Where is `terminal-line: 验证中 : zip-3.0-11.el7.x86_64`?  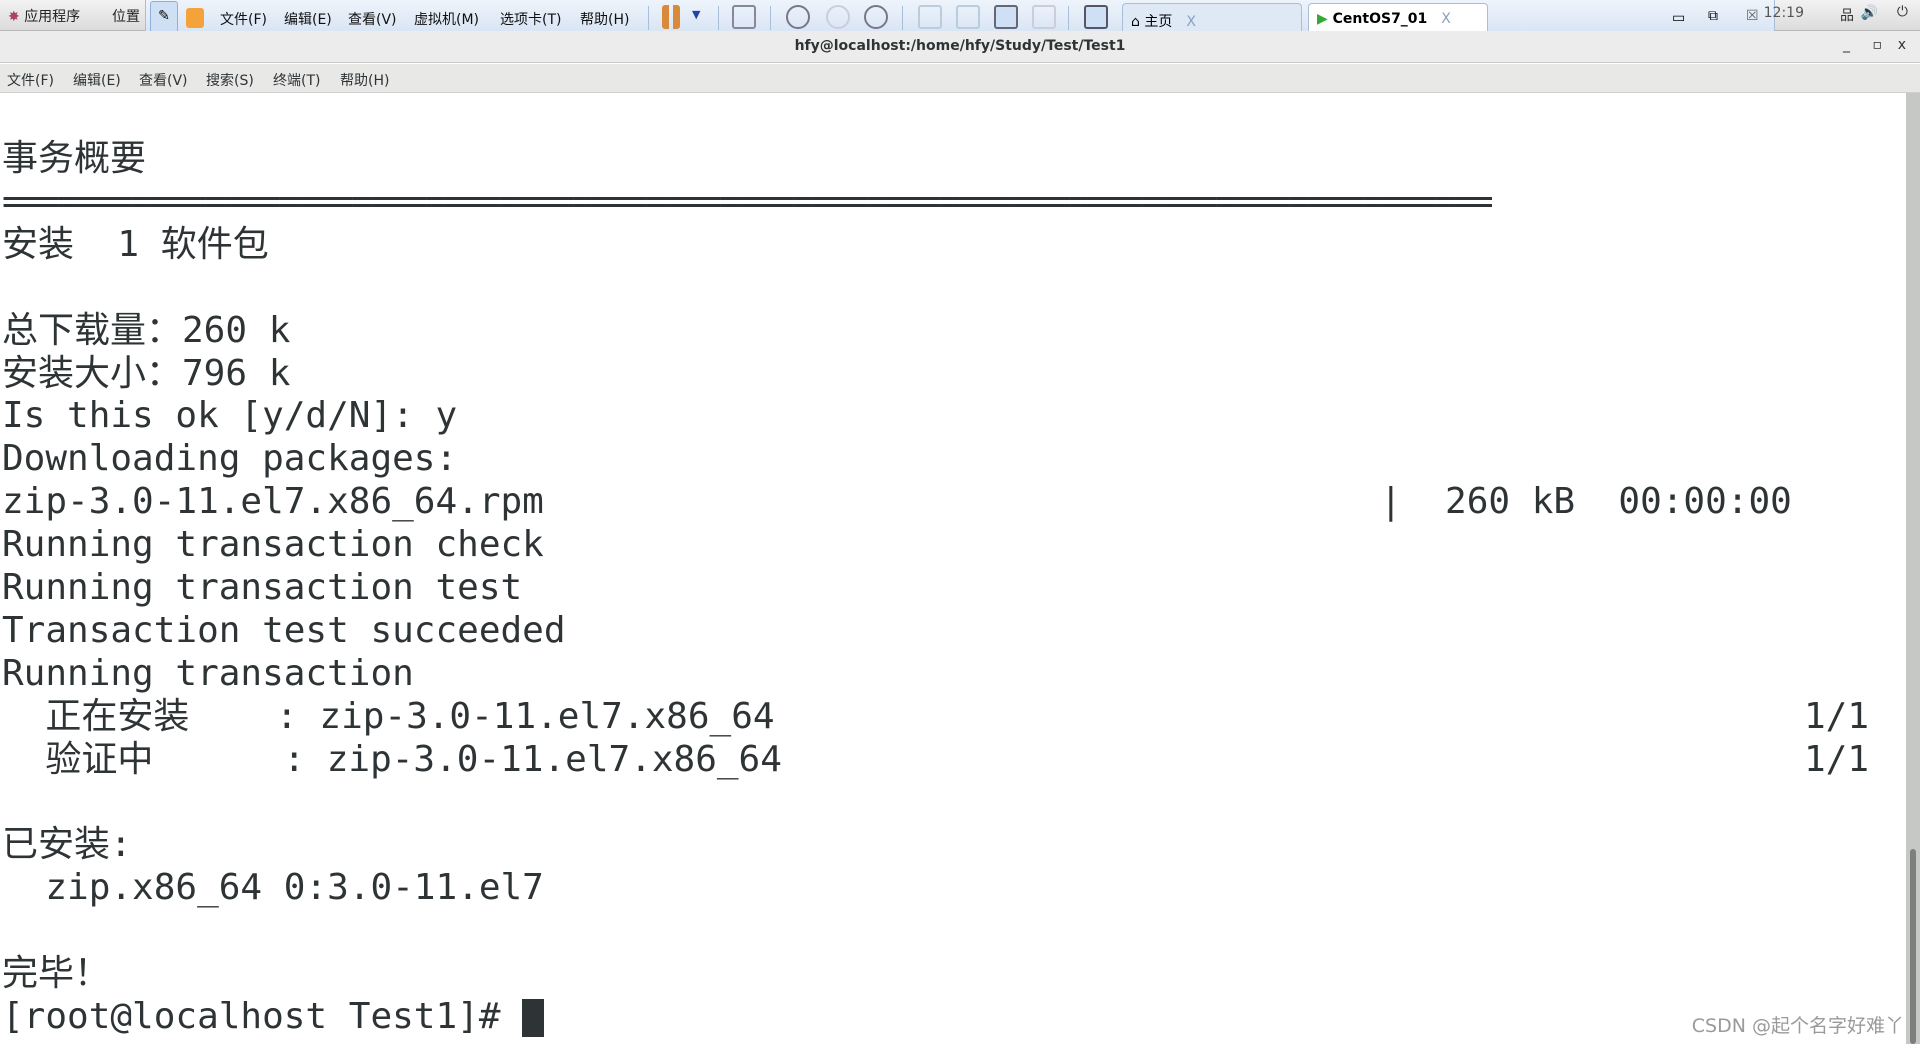 terminal-line: 验证中 : zip-3.0-11.el7.x86_64 is located at coordinates (392, 759).